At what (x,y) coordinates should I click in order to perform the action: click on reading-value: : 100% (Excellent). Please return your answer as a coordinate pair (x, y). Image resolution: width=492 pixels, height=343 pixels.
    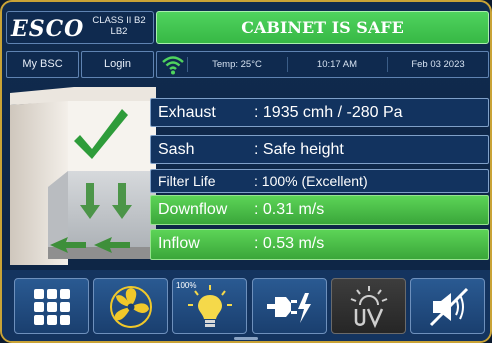
    Looking at the image, I should click on (311, 181).